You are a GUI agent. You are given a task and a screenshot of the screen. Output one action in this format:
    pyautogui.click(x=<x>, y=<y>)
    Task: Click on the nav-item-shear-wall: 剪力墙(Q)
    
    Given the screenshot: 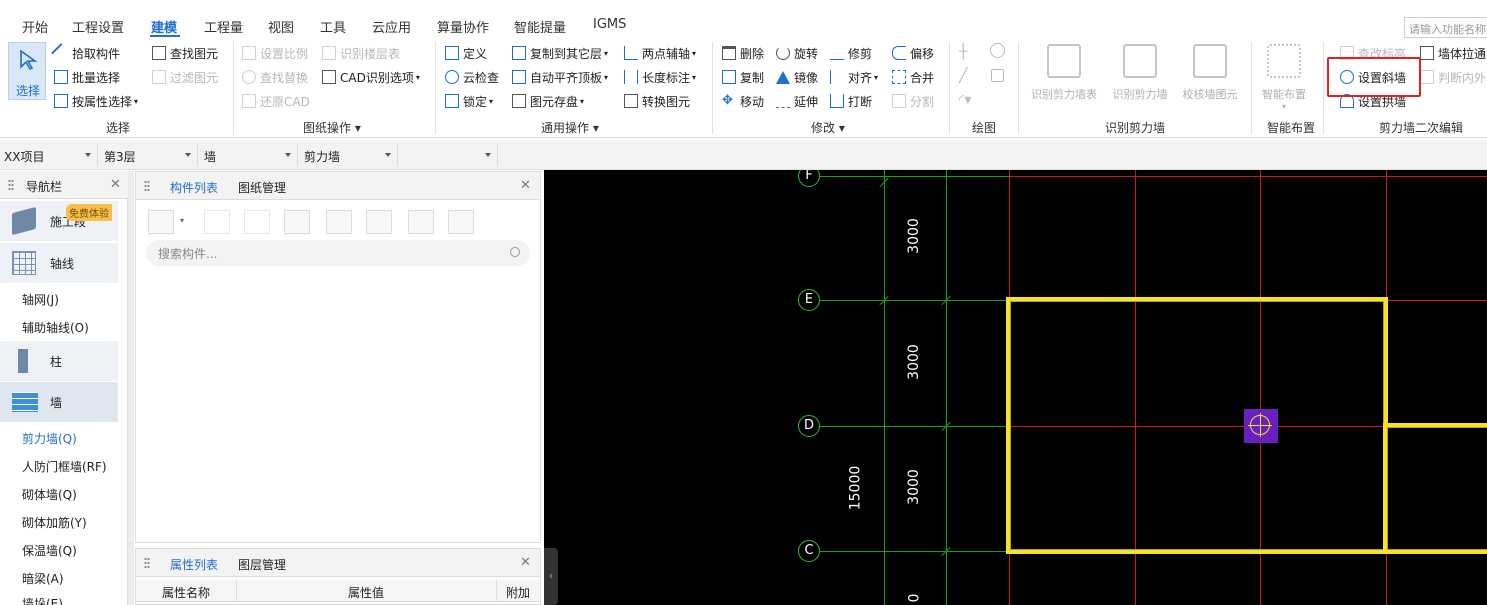 What is the action you would take?
    pyautogui.click(x=49, y=438)
    